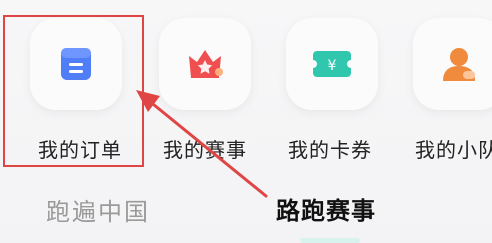 This screenshot has width=492, height=243. I want to click on events-tile, so click(205, 64).